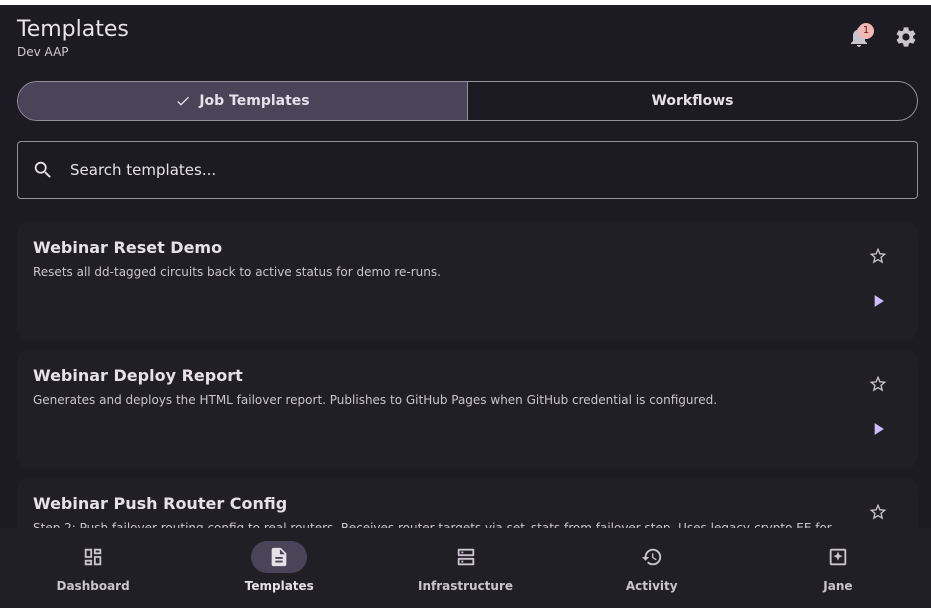 Image resolution: width=931 pixels, height=608 pixels. What do you see at coordinates (160, 503) in the screenshot?
I see `template-name: Webinar Push Router Config` at bounding box center [160, 503].